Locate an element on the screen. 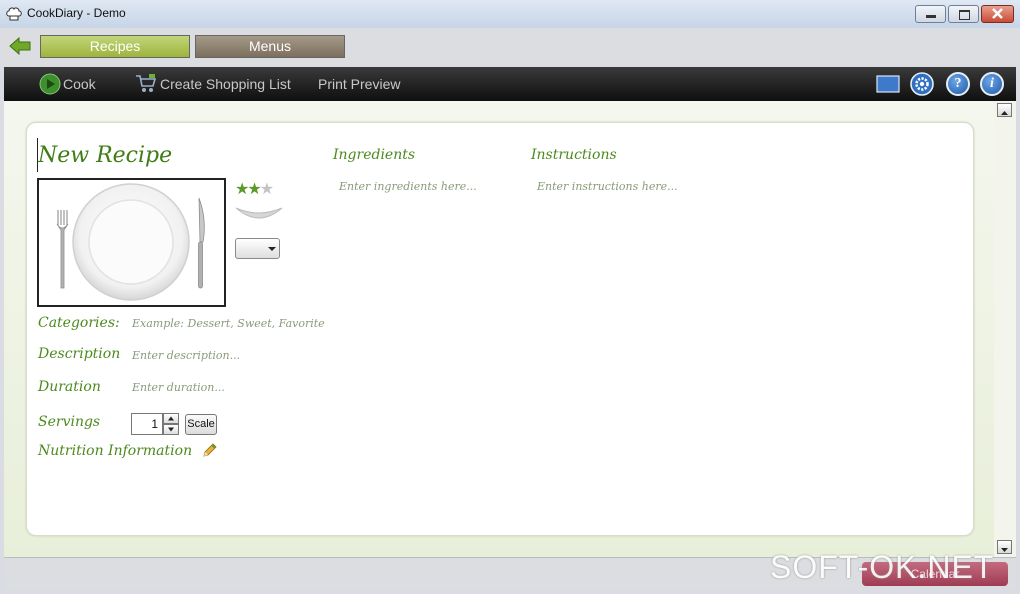 The width and height of the screenshot is (1020, 594). recipe-title-field: New Recipe is located at coordinates (105, 155).